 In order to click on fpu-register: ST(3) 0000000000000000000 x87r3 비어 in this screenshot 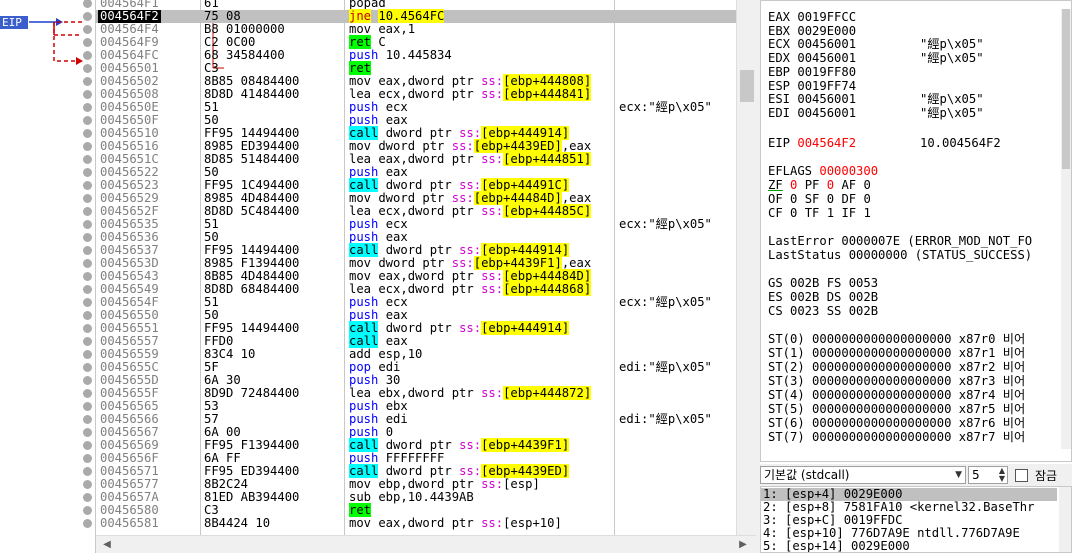, I will do `click(896, 381)`.